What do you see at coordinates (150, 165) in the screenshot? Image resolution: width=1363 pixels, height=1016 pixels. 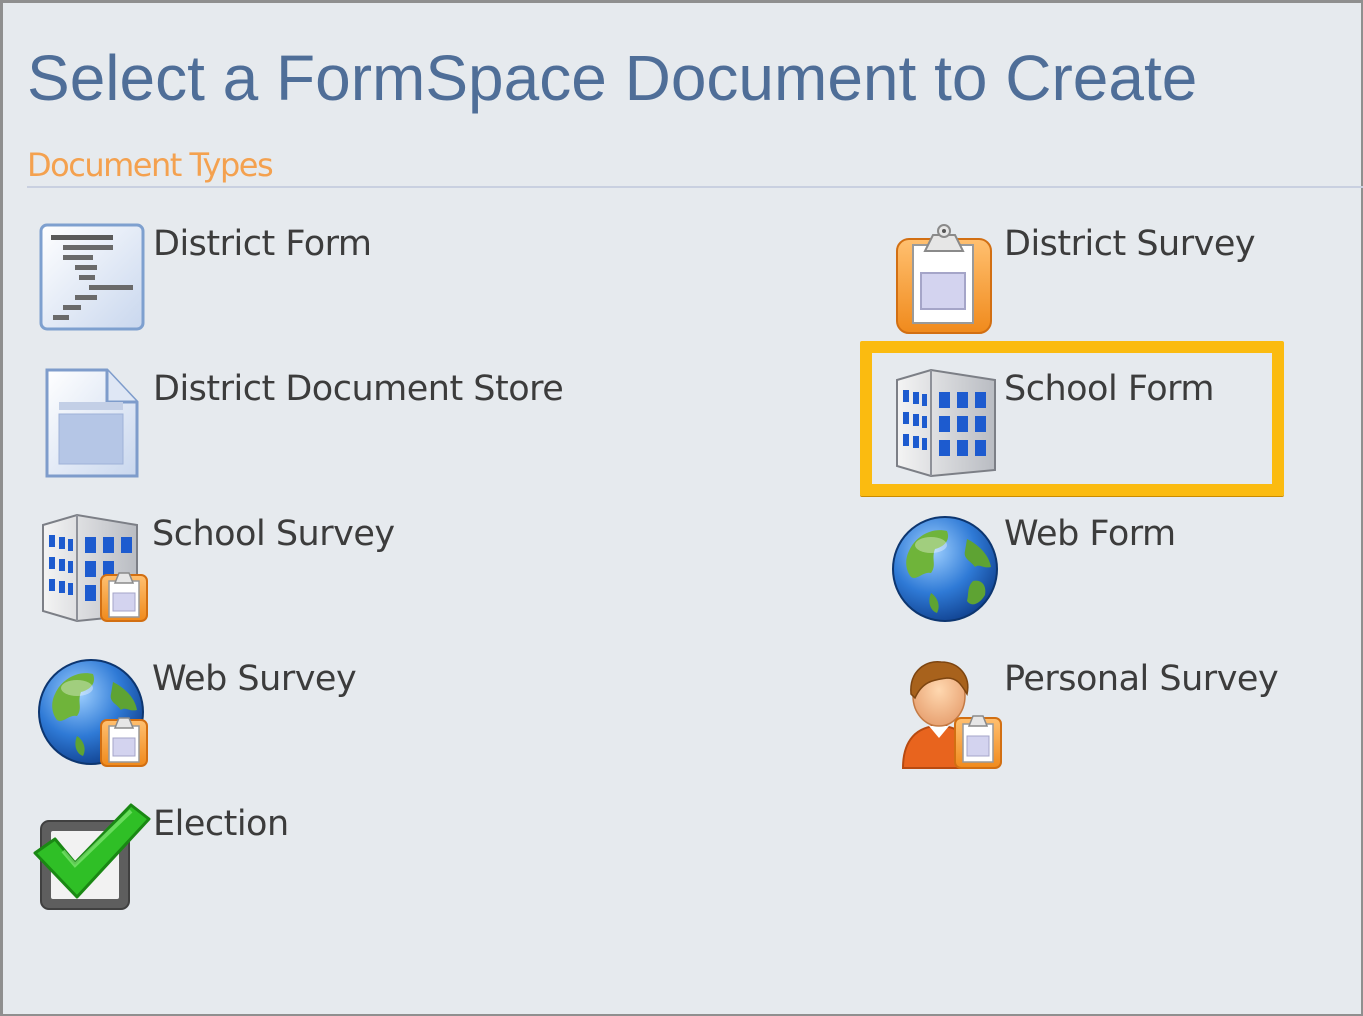 I see `section-title: Document Types` at bounding box center [150, 165].